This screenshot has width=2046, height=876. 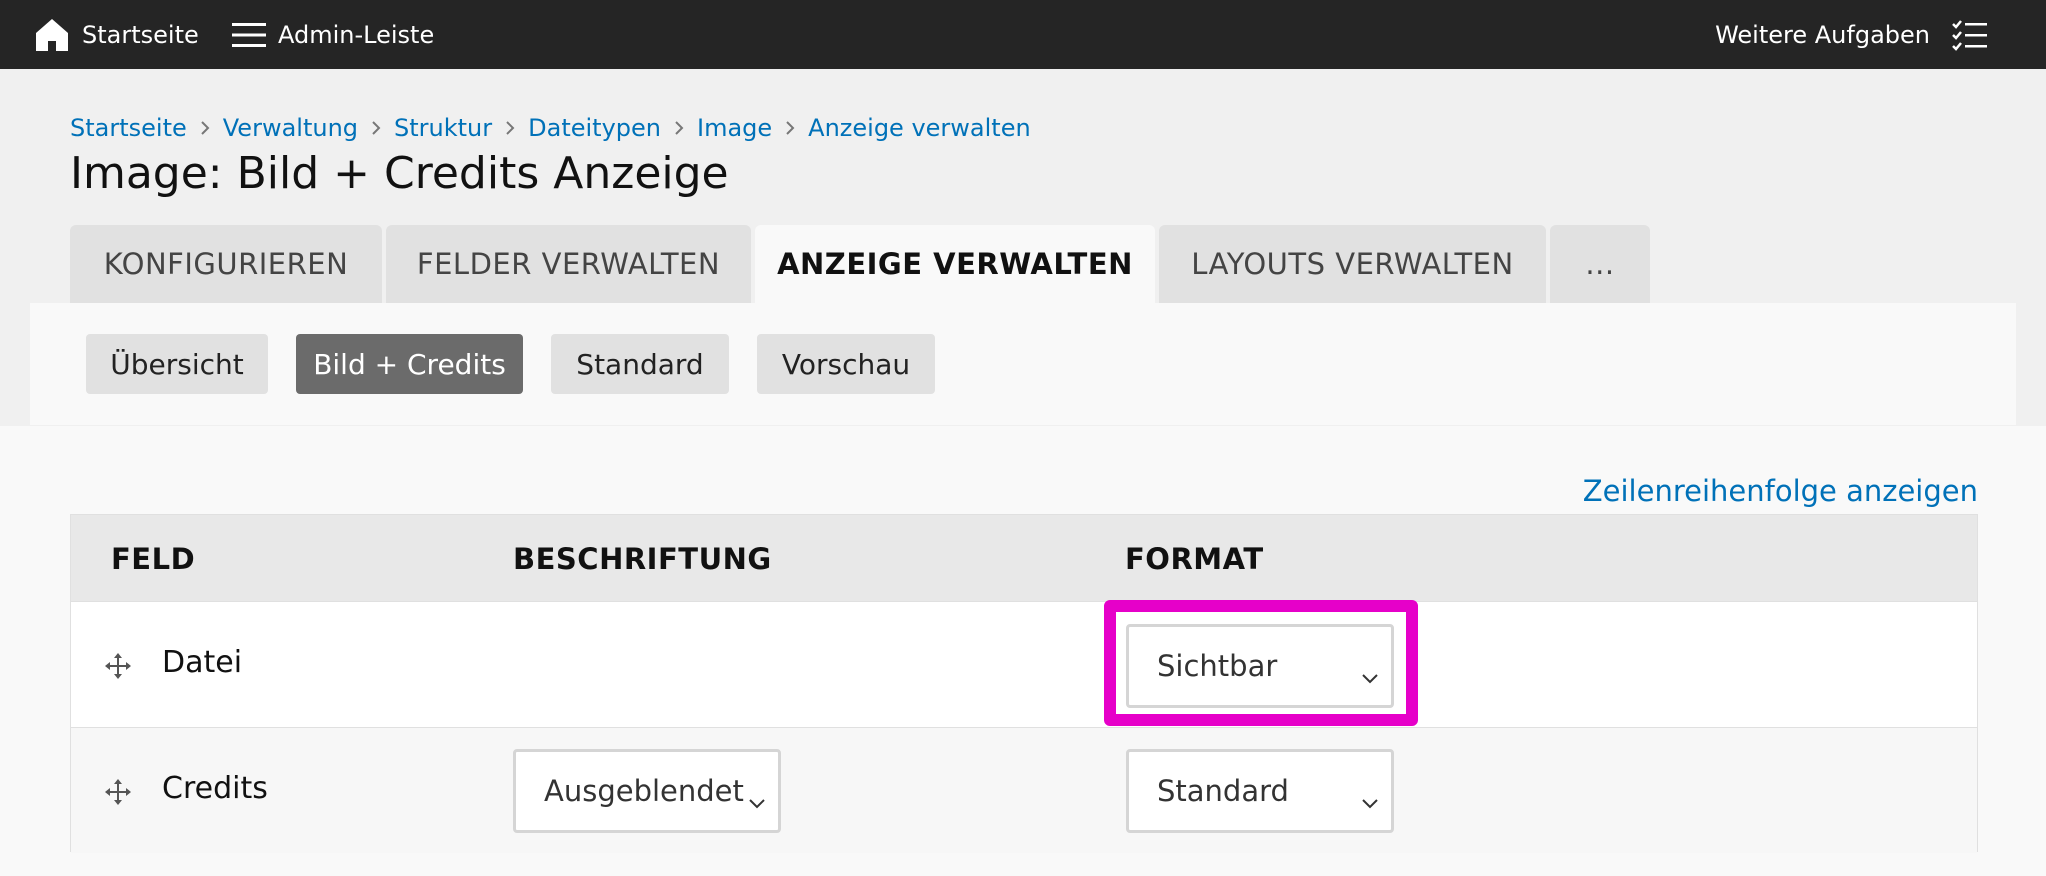 I want to click on task-list-icon, so click(x=1959, y=35).